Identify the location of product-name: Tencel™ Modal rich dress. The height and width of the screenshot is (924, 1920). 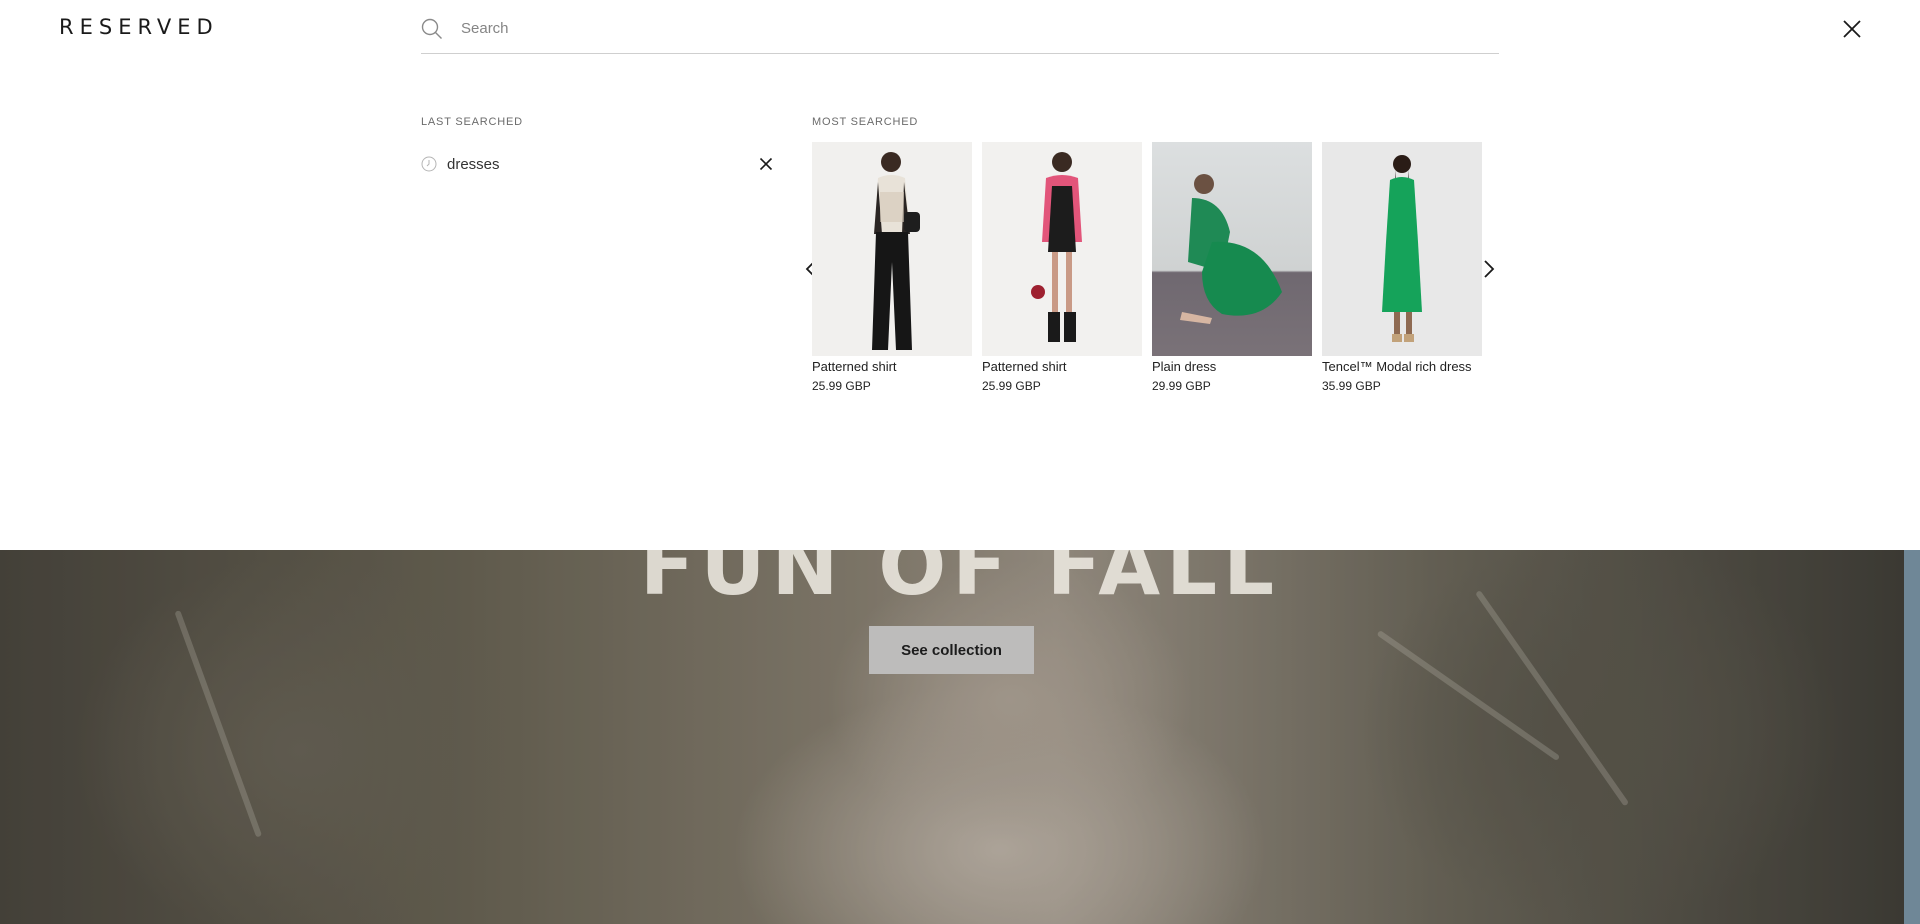
(1402, 366).